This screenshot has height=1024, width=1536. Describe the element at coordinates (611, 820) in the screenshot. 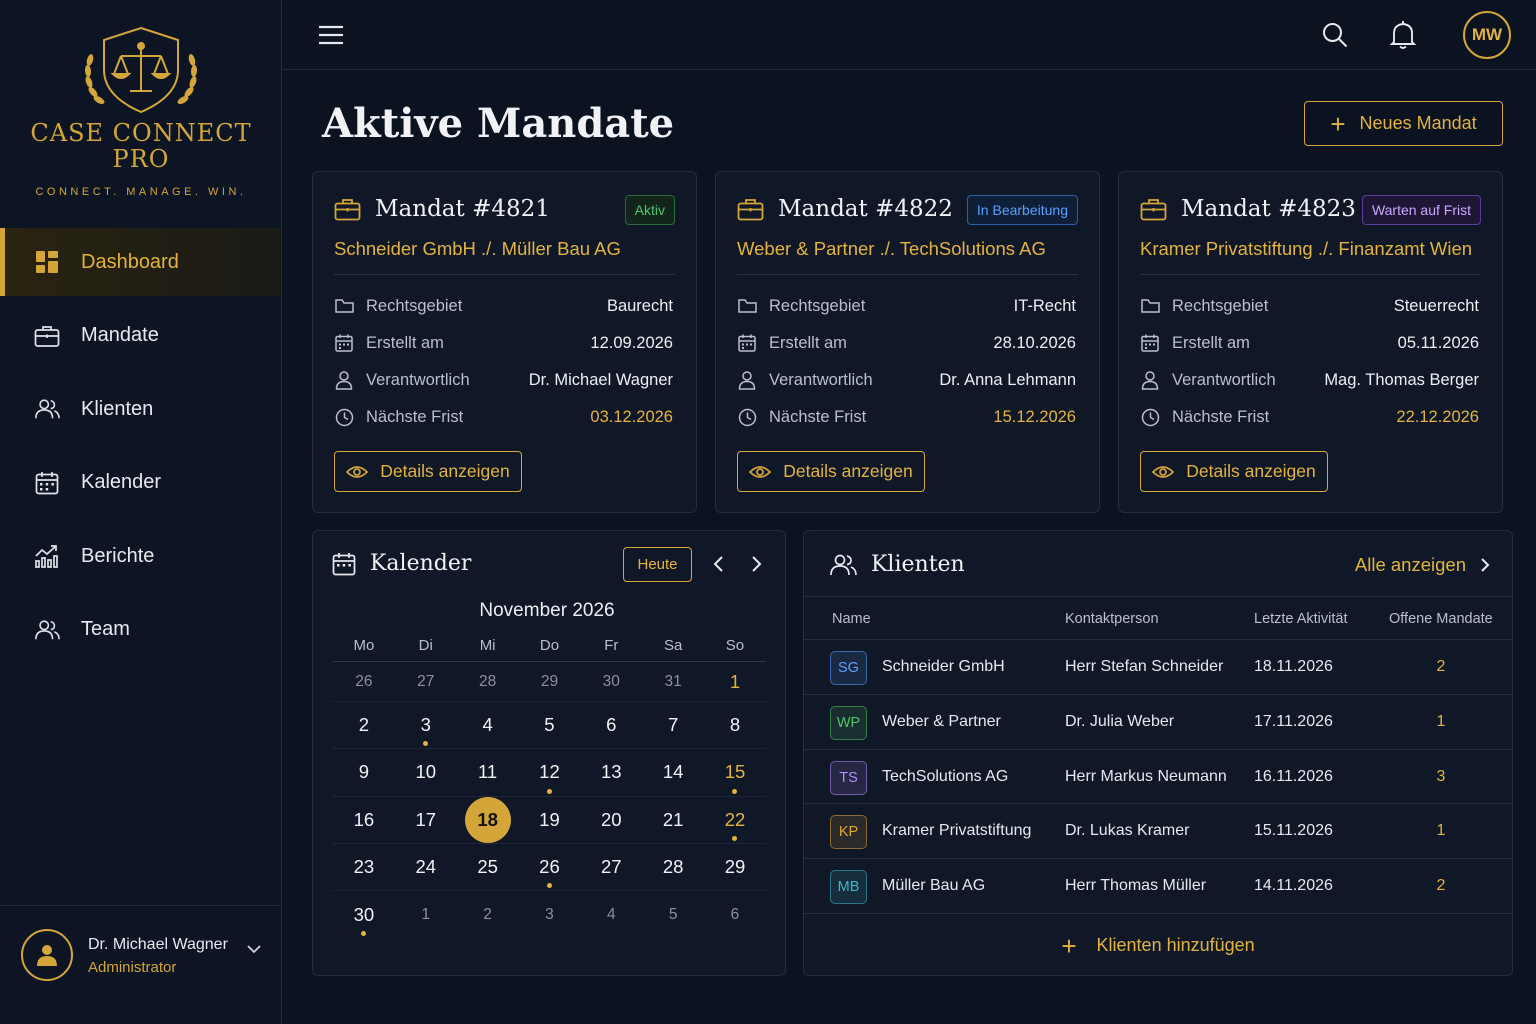

I see `calendar-day: 20` at that location.